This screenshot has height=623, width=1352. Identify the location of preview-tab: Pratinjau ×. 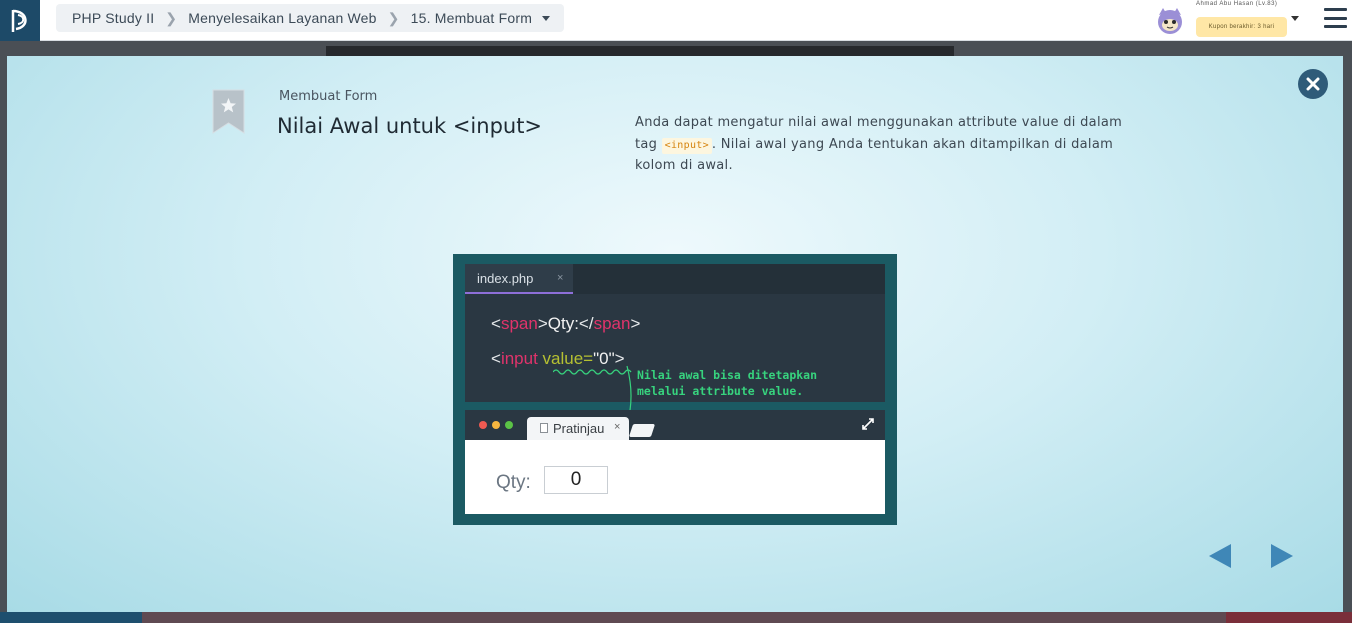
(578, 428).